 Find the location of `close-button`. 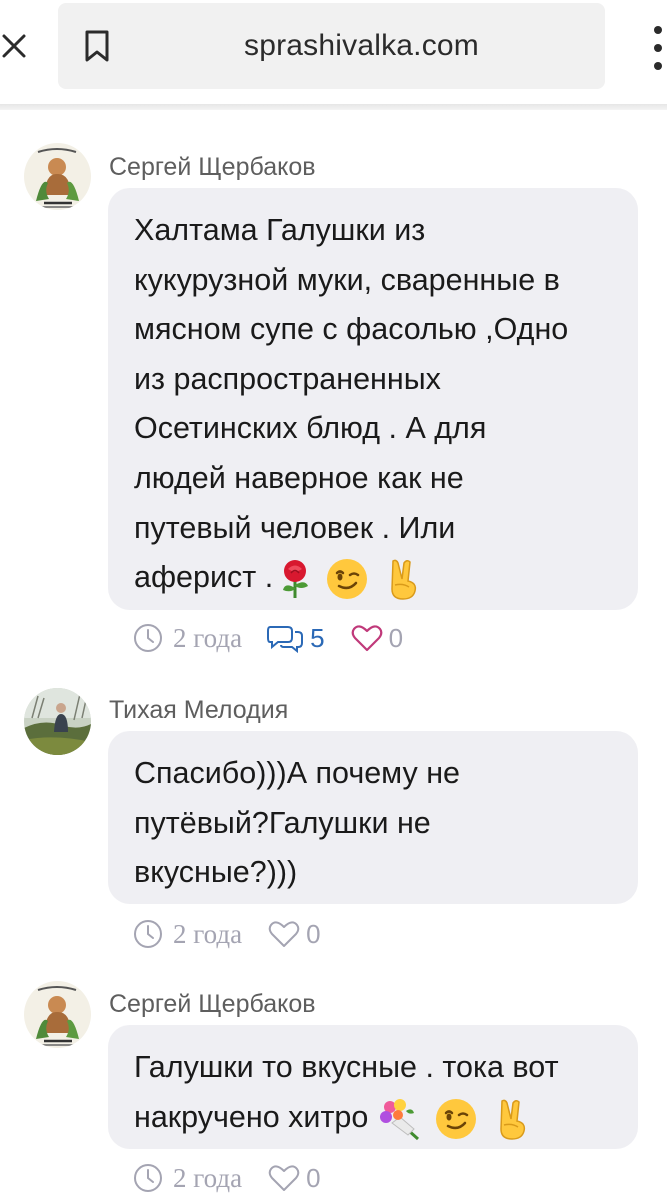

close-button is located at coordinates (17, 46).